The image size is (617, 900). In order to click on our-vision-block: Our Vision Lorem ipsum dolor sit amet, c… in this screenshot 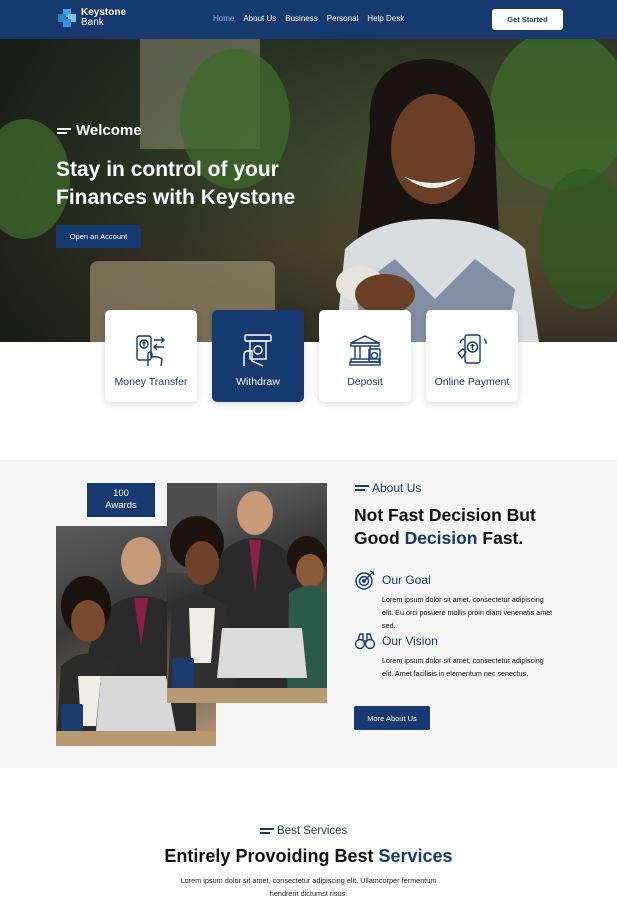, I will do `click(454, 655)`.